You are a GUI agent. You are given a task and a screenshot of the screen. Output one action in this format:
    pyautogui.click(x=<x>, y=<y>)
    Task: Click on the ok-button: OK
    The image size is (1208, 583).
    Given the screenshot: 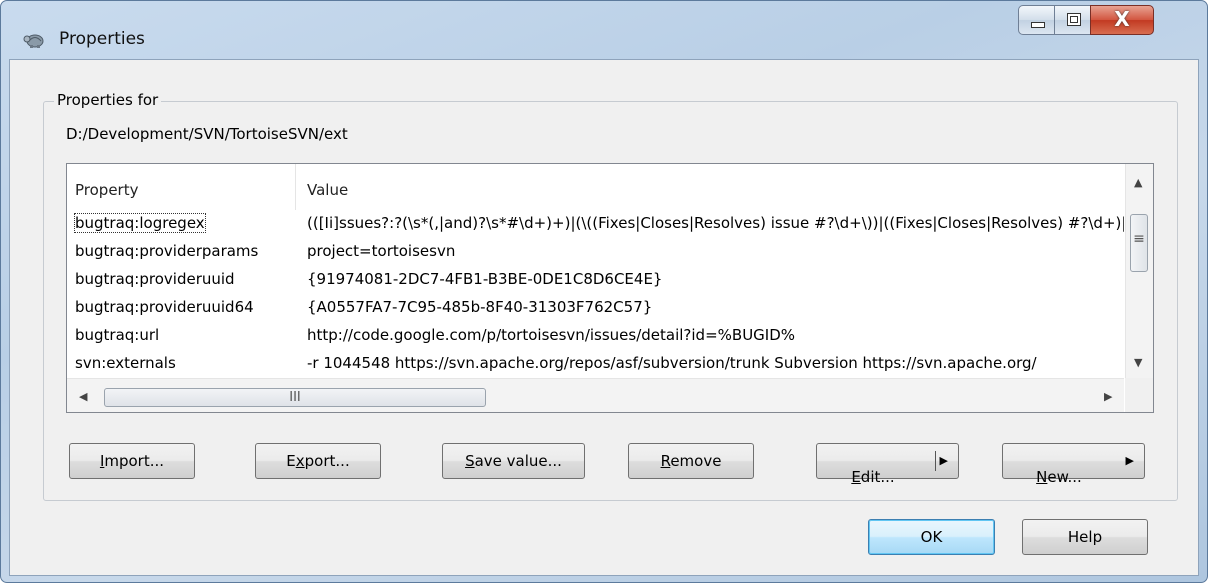 What is the action you would take?
    pyautogui.click(x=931, y=537)
    